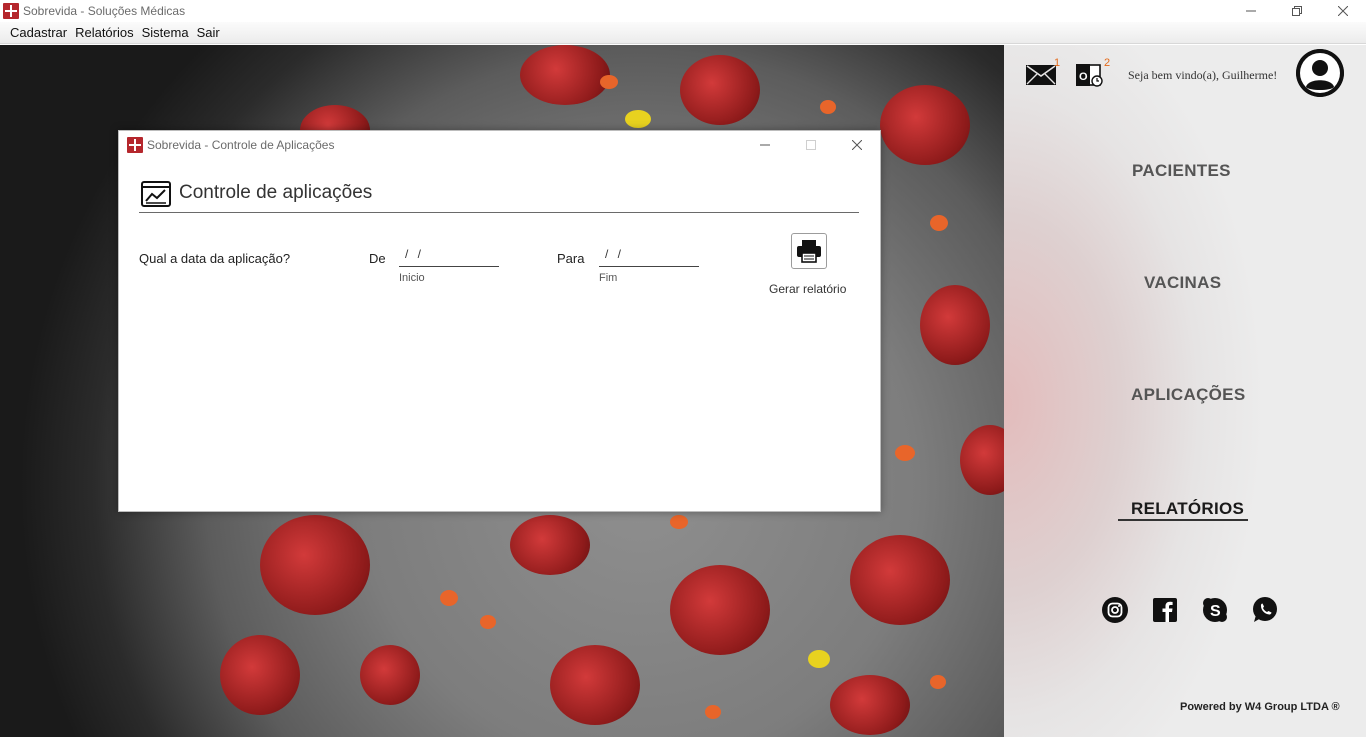  I want to click on generate-report-button, so click(809, 251).